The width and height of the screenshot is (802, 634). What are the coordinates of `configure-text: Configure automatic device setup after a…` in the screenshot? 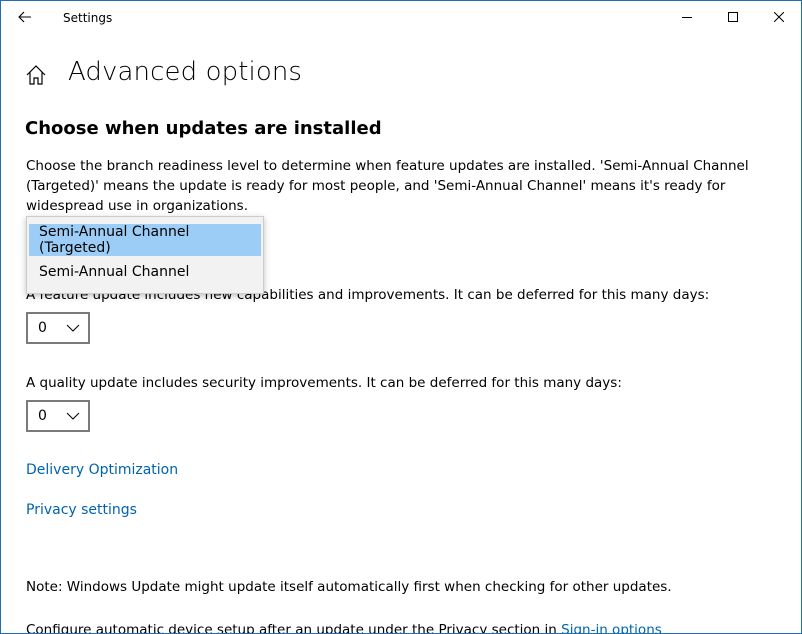 It's located at (344, 627).